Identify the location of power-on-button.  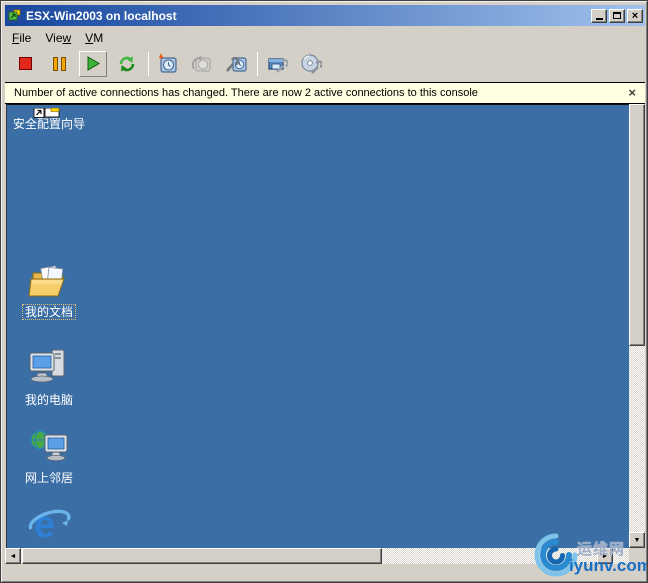
(93, 63).